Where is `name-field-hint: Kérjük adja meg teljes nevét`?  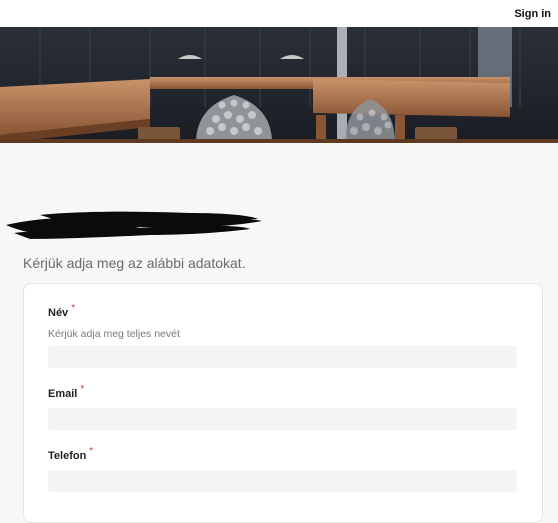 name-field-hint: Kérjük adja meg teljes nevét is located at coordinates (114, 334).